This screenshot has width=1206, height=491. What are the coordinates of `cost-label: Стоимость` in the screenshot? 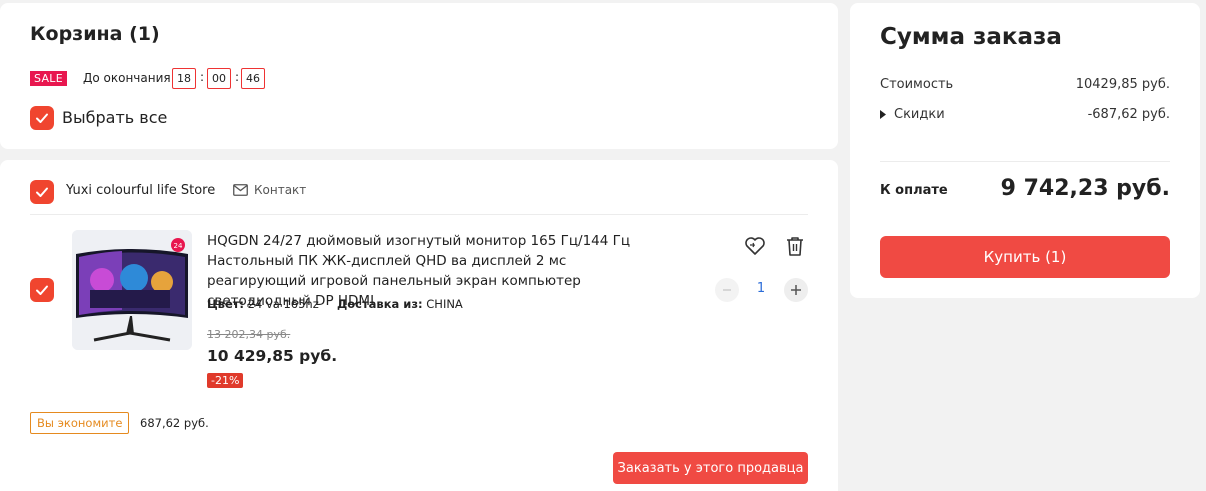 It's located at (917, 84).